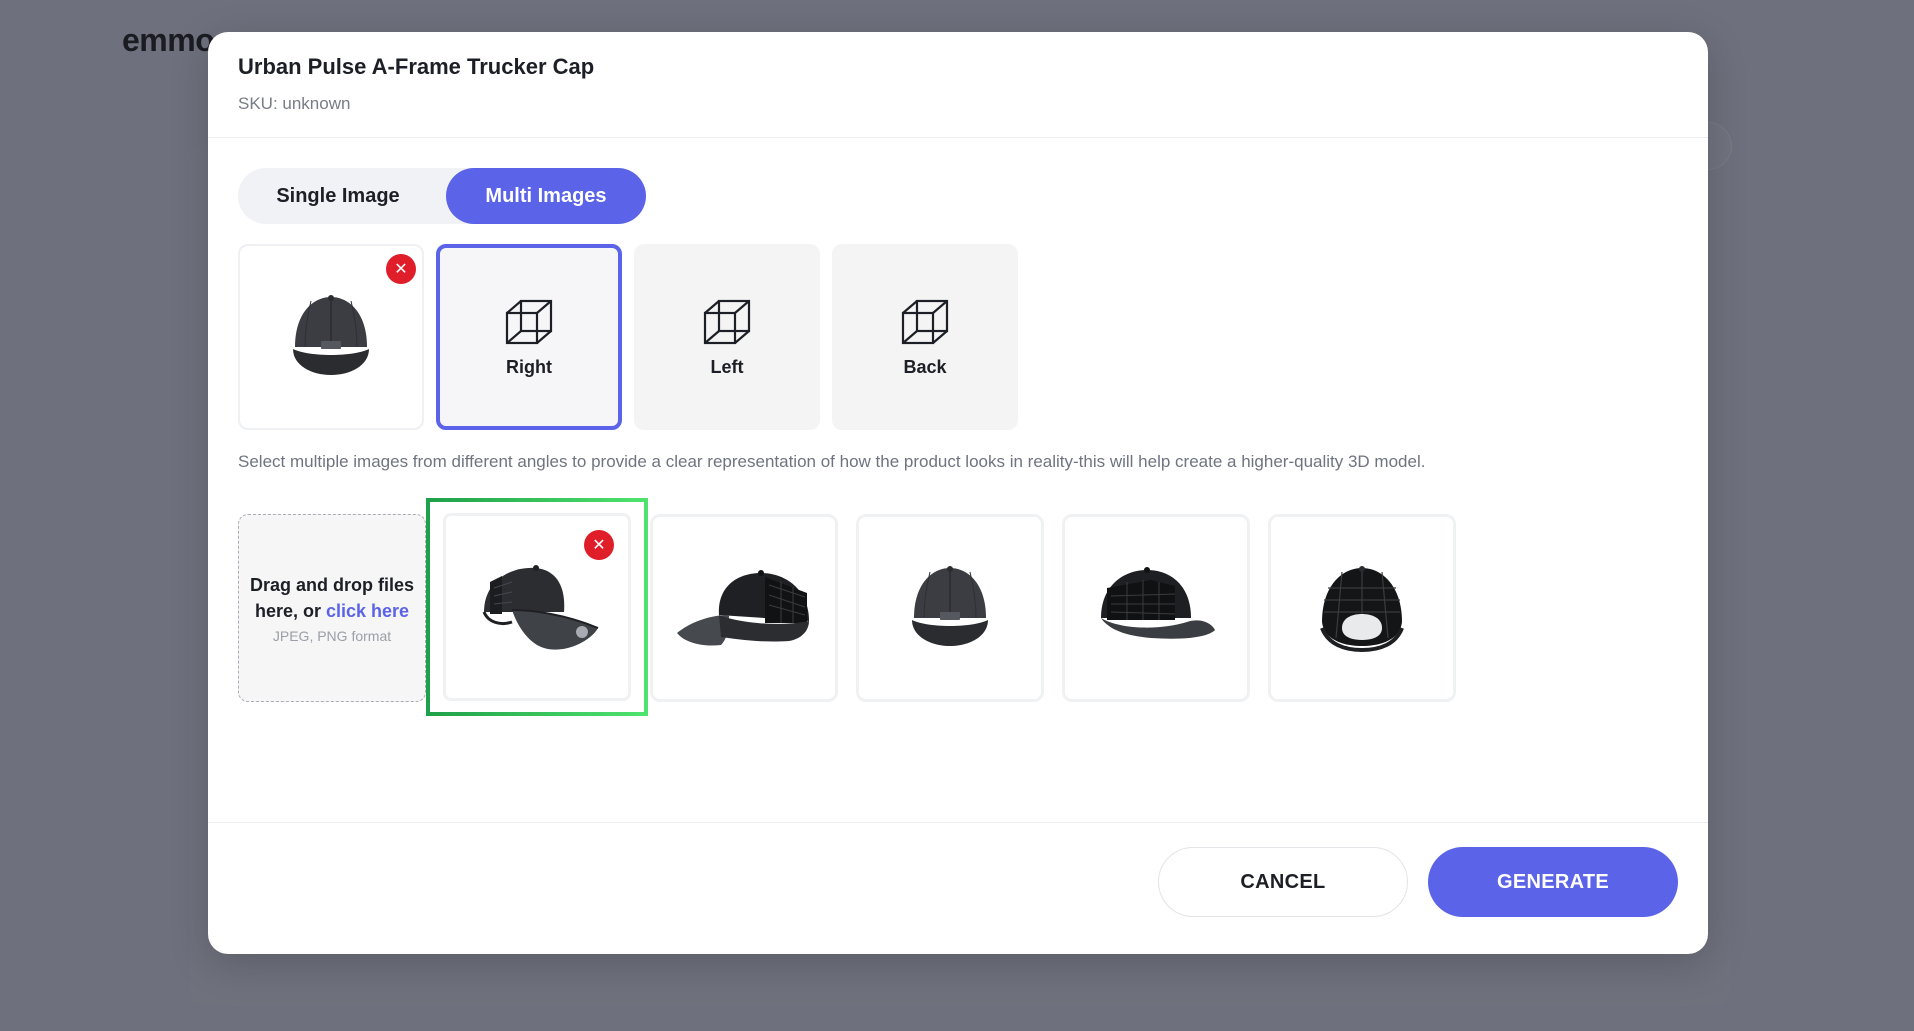 The width and height of the screenshot is (1914, 1031). I want to click on image-mode-toggle: Single Image Multi Images, so click(442, 196).